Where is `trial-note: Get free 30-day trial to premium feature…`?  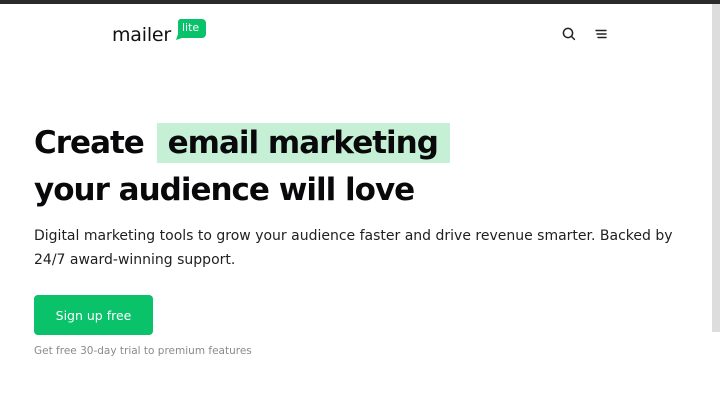
trial-note: Get free 30-day trial to premium feature… is located at coordinates (143, 351).